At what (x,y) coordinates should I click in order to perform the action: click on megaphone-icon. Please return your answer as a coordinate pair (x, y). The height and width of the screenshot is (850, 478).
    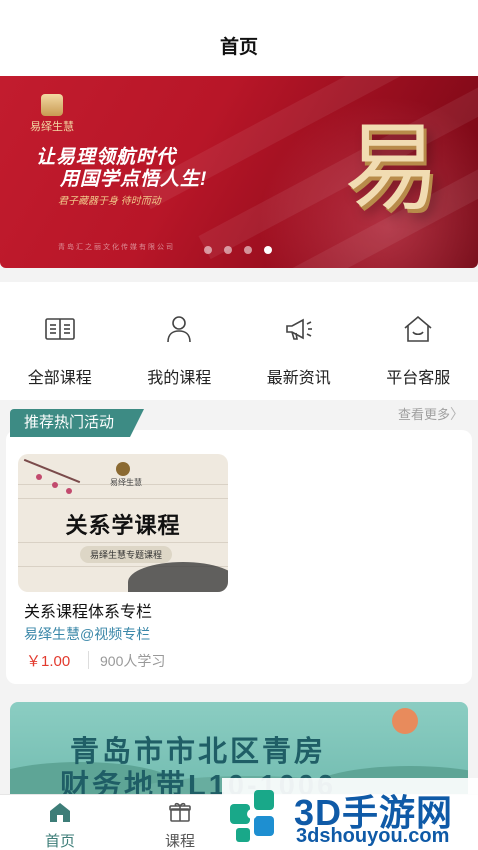
    Looking at the image, I should click on (298, 329).